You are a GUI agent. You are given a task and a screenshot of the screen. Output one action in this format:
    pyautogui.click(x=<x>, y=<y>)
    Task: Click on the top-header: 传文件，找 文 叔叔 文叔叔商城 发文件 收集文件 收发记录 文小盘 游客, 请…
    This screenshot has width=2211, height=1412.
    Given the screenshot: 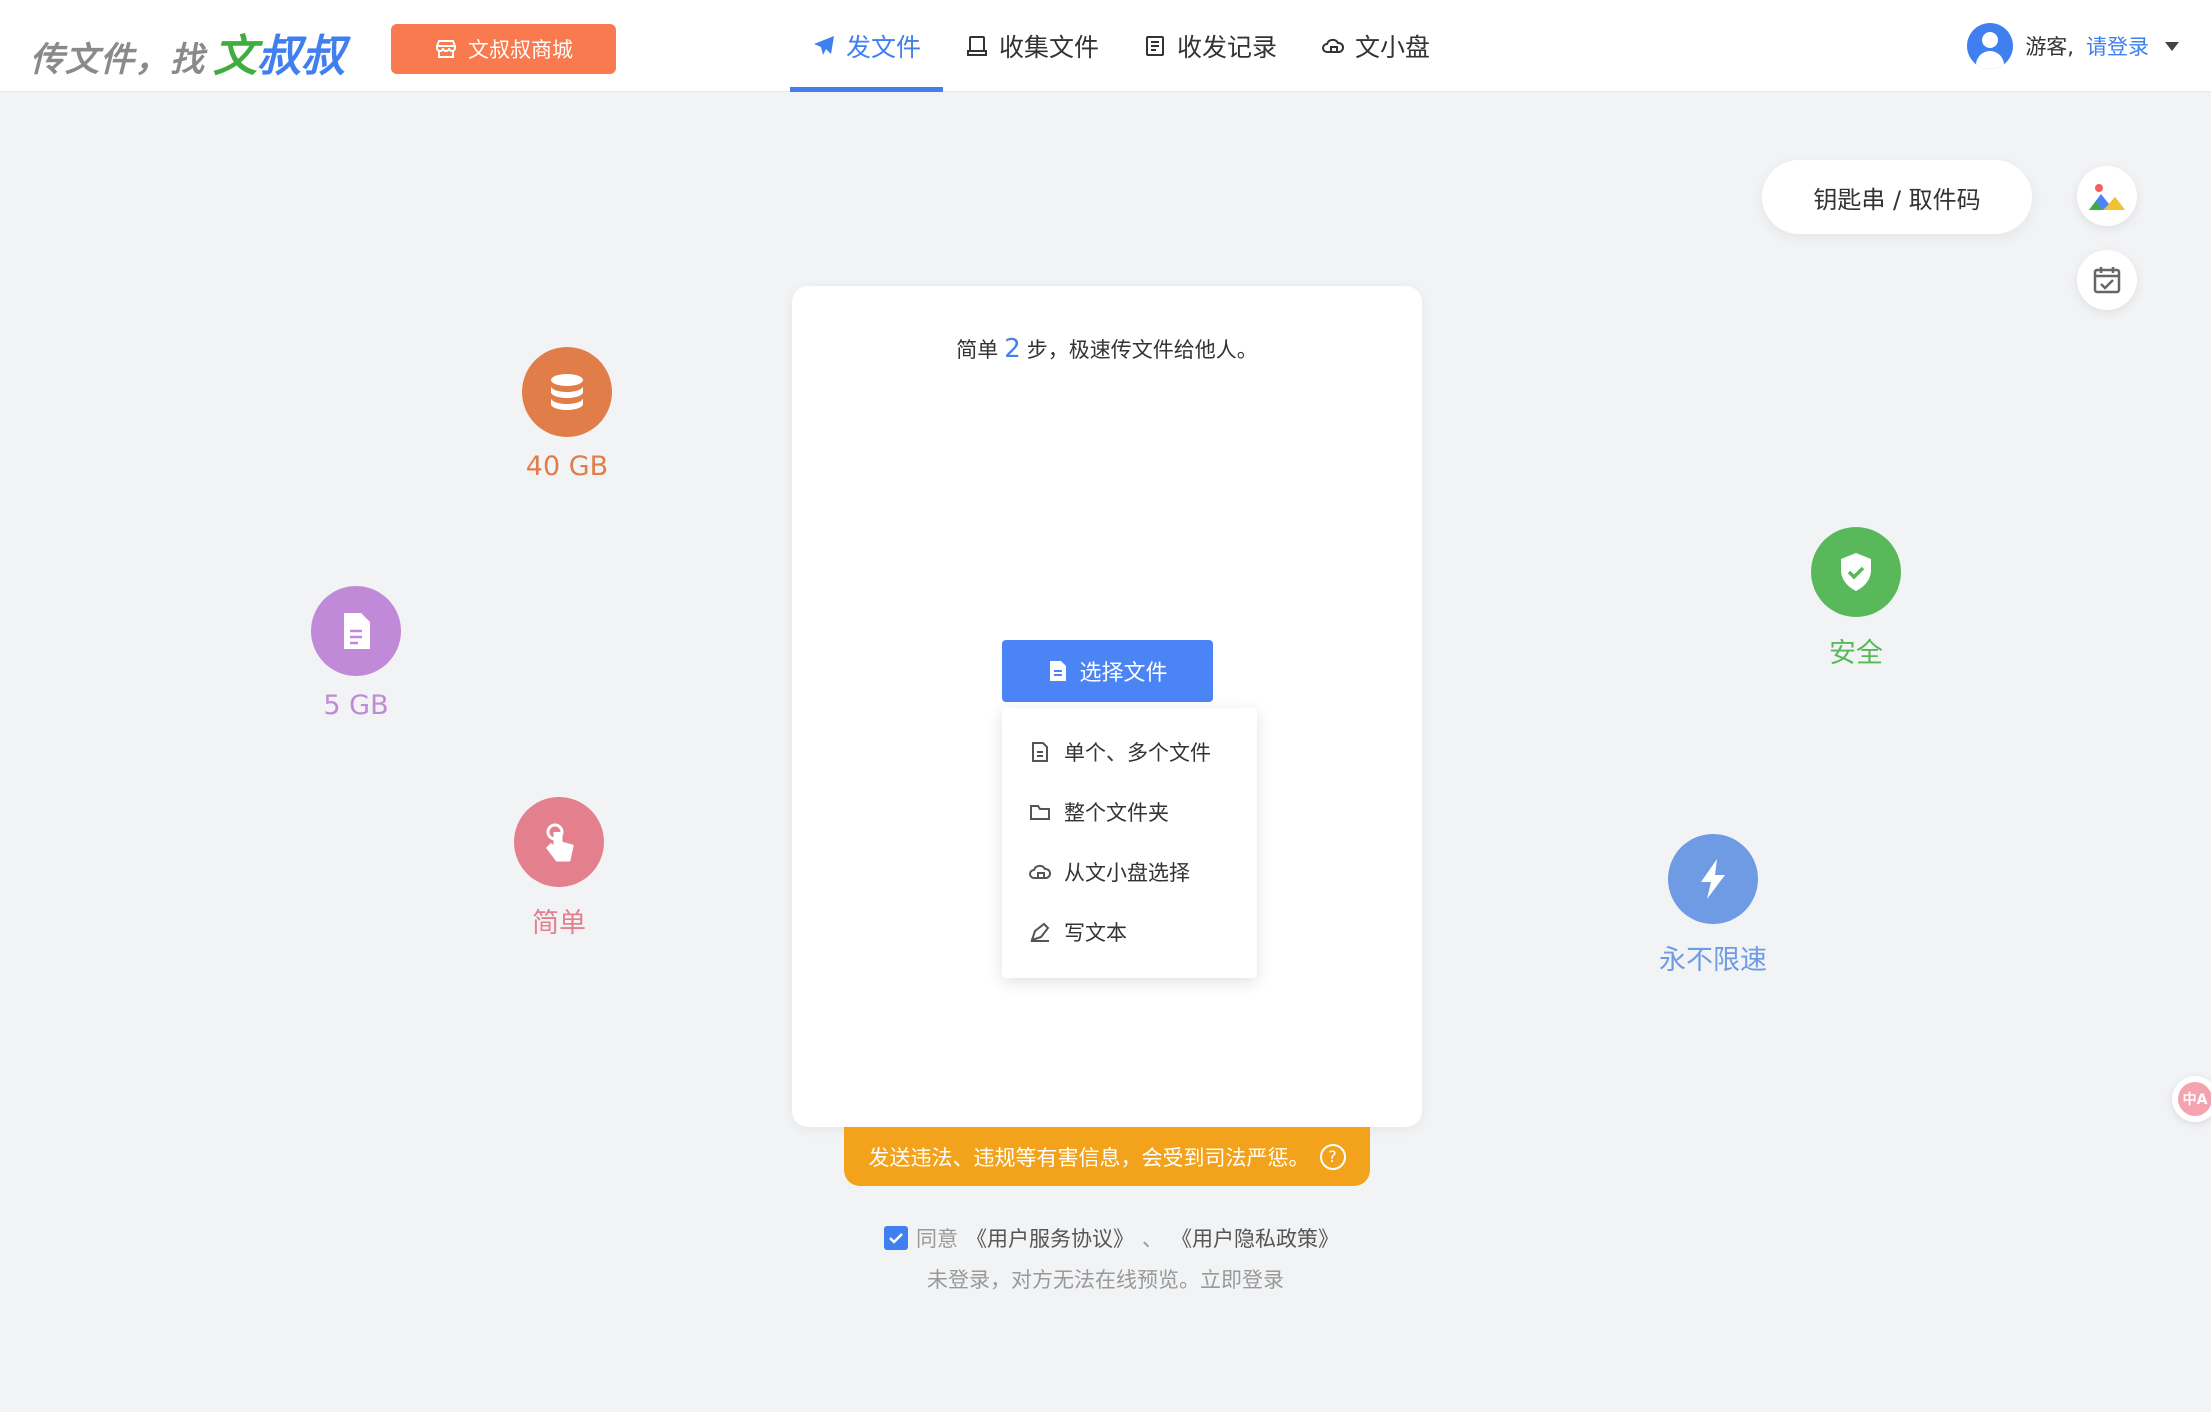 What is the action you would take?
    pyautogui.click(x=1105, y=46)
    